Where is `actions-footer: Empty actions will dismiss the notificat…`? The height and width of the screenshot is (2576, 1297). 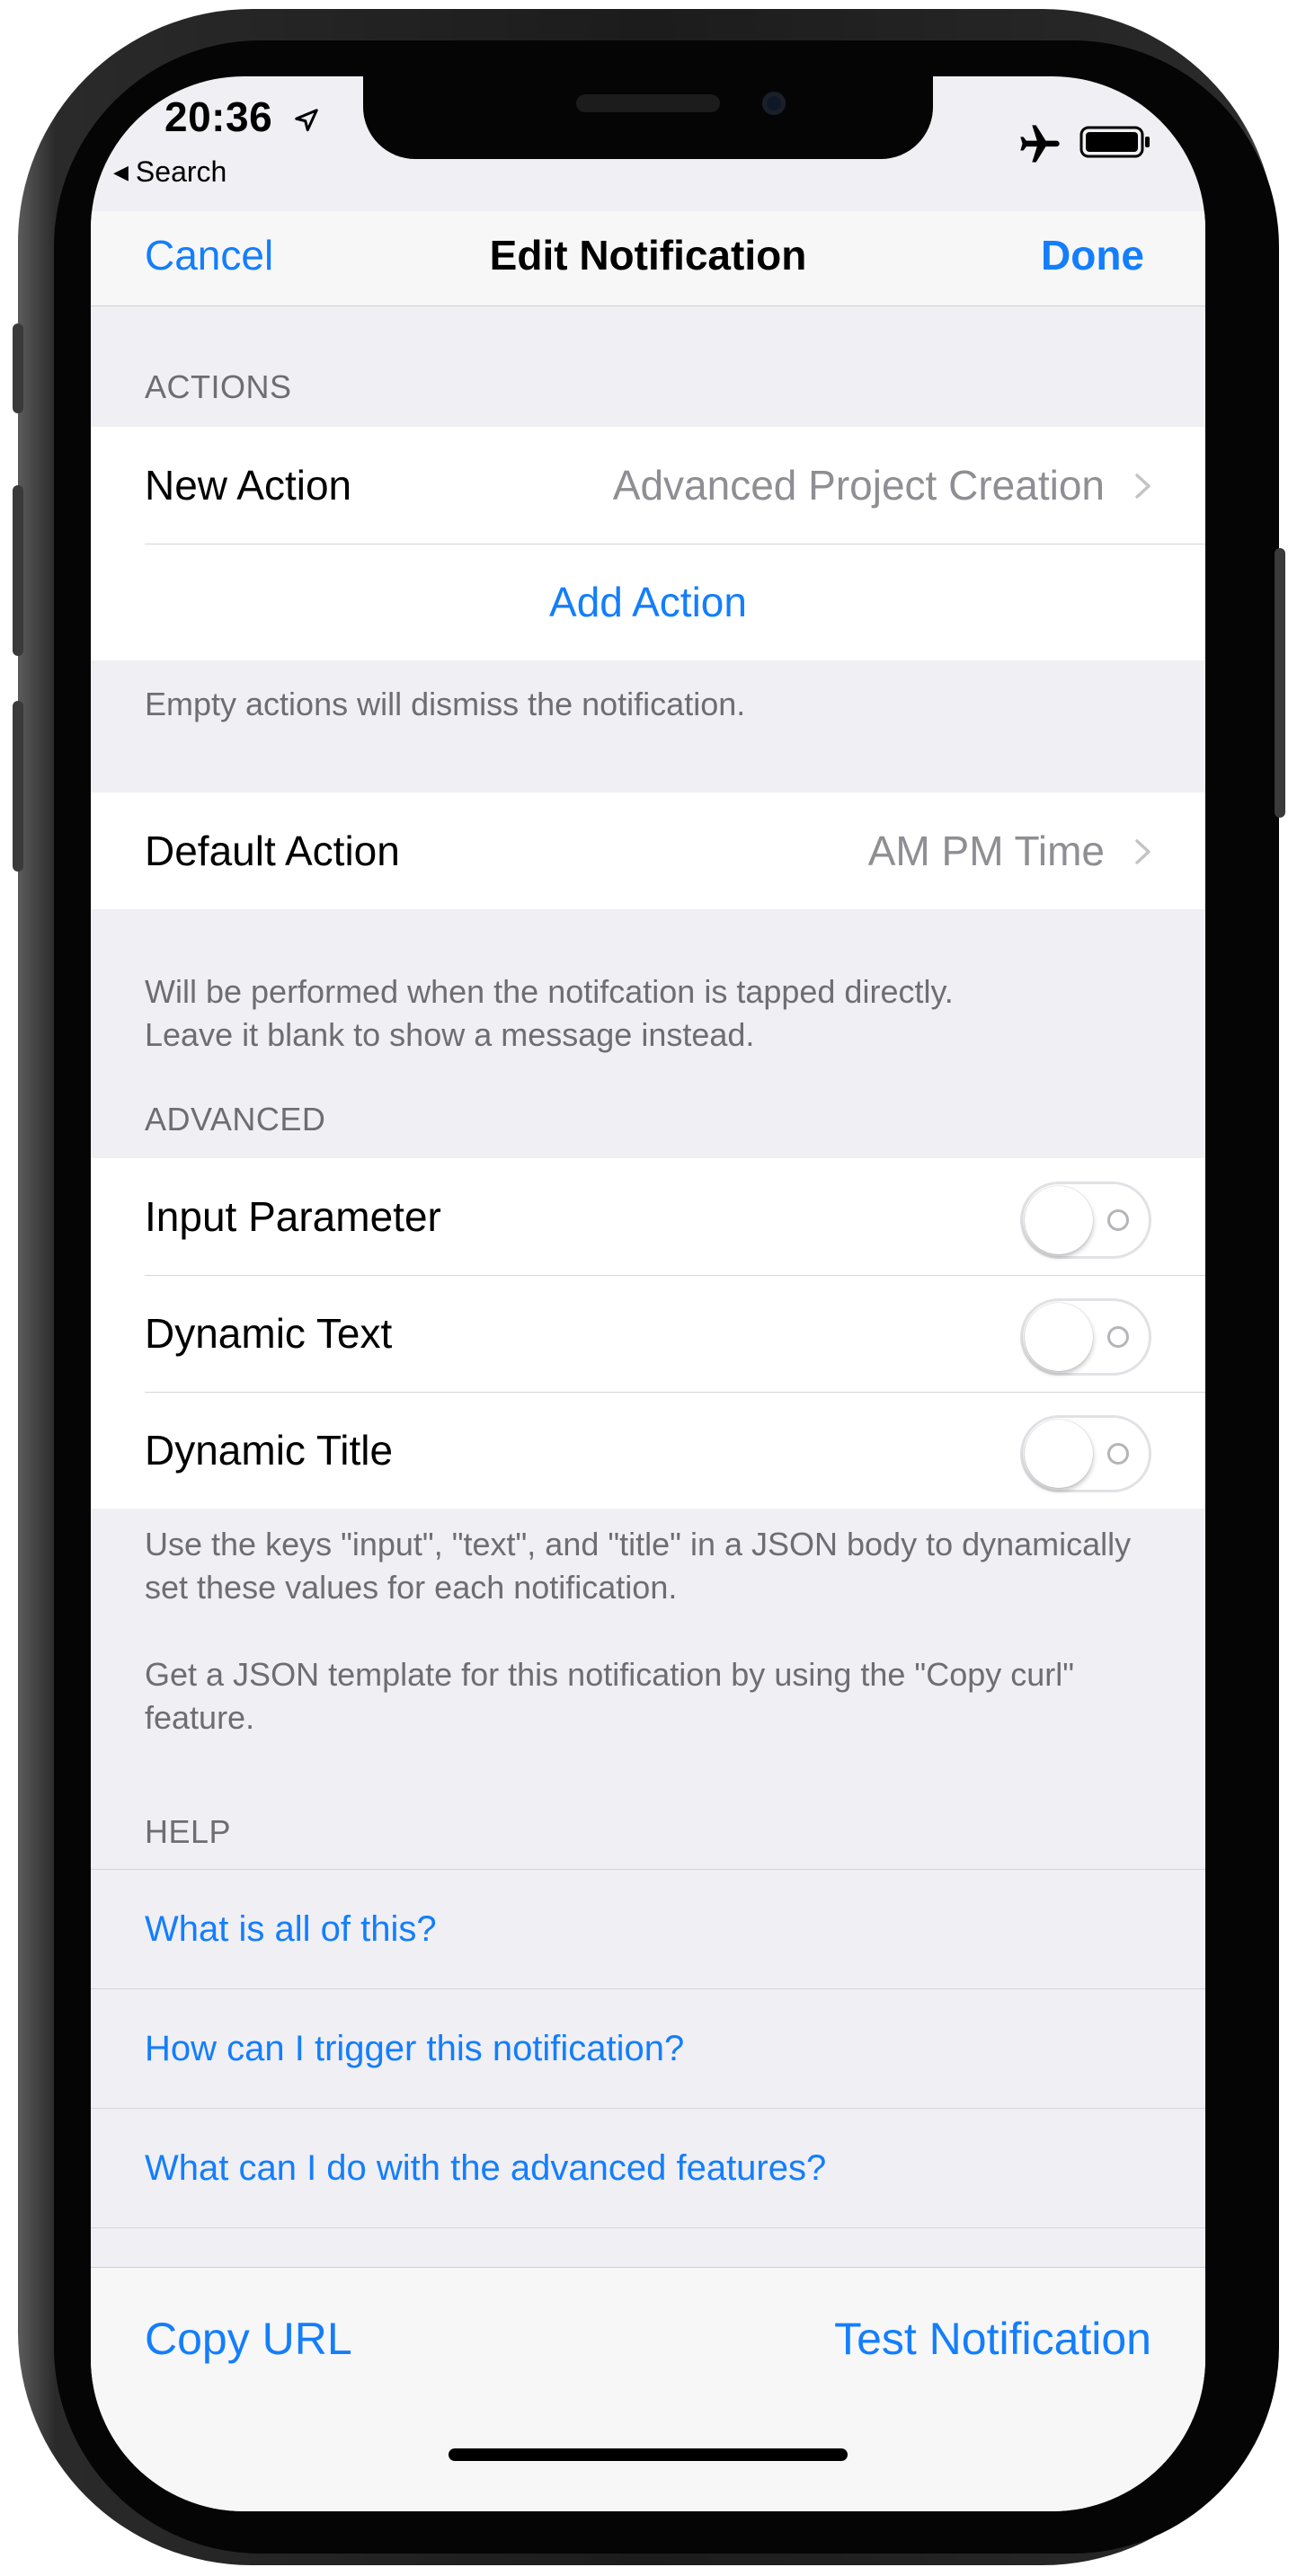
actions-footer: Empty actions will dismiss the notificat… is located at coordinates (445, 704).